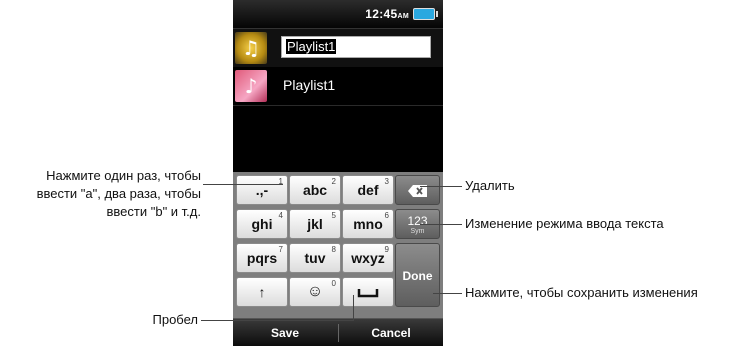 This screenshot has height=346, width=745. What do you see at coordinates (277, 320) in the screenshot?
I see `callout-space-line-h` at bounding box center [277, 320].